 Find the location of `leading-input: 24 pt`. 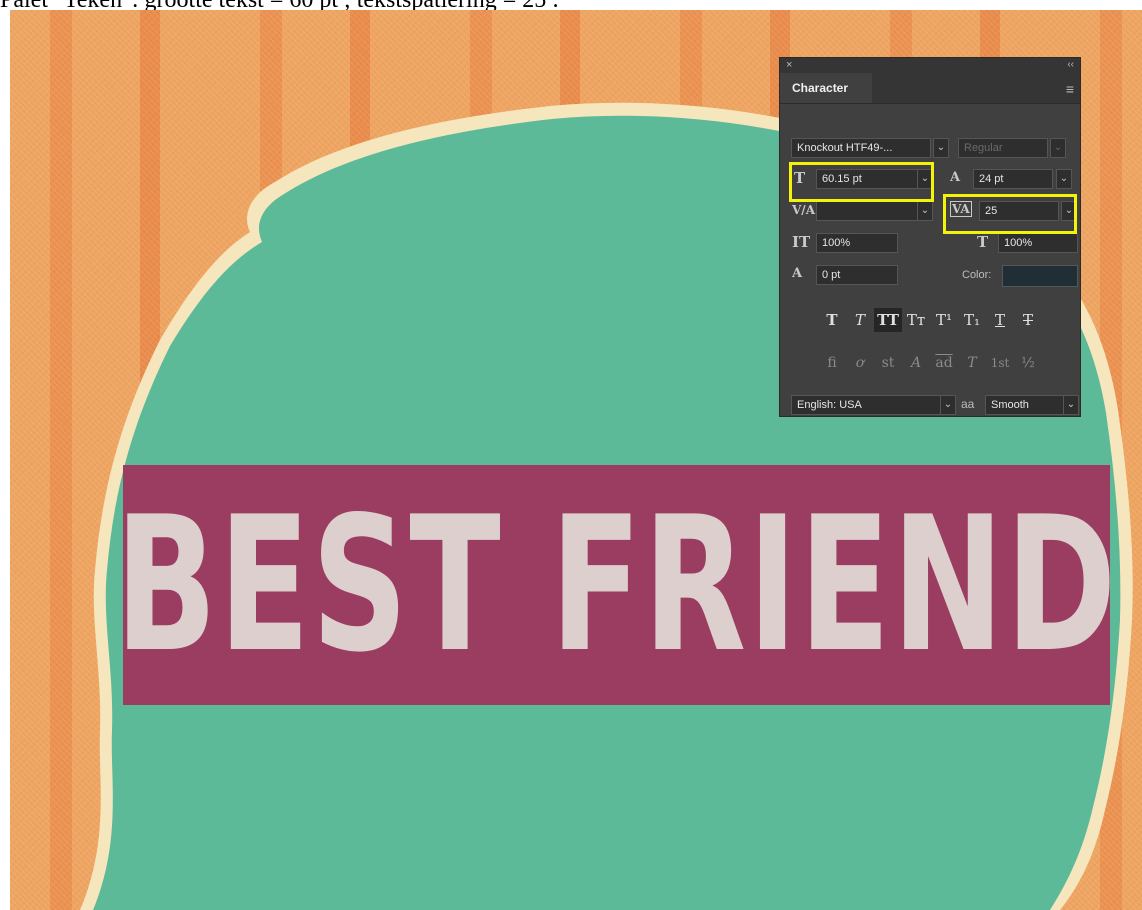

leading-input: 24 pt is located at coordinates (1013, 179).